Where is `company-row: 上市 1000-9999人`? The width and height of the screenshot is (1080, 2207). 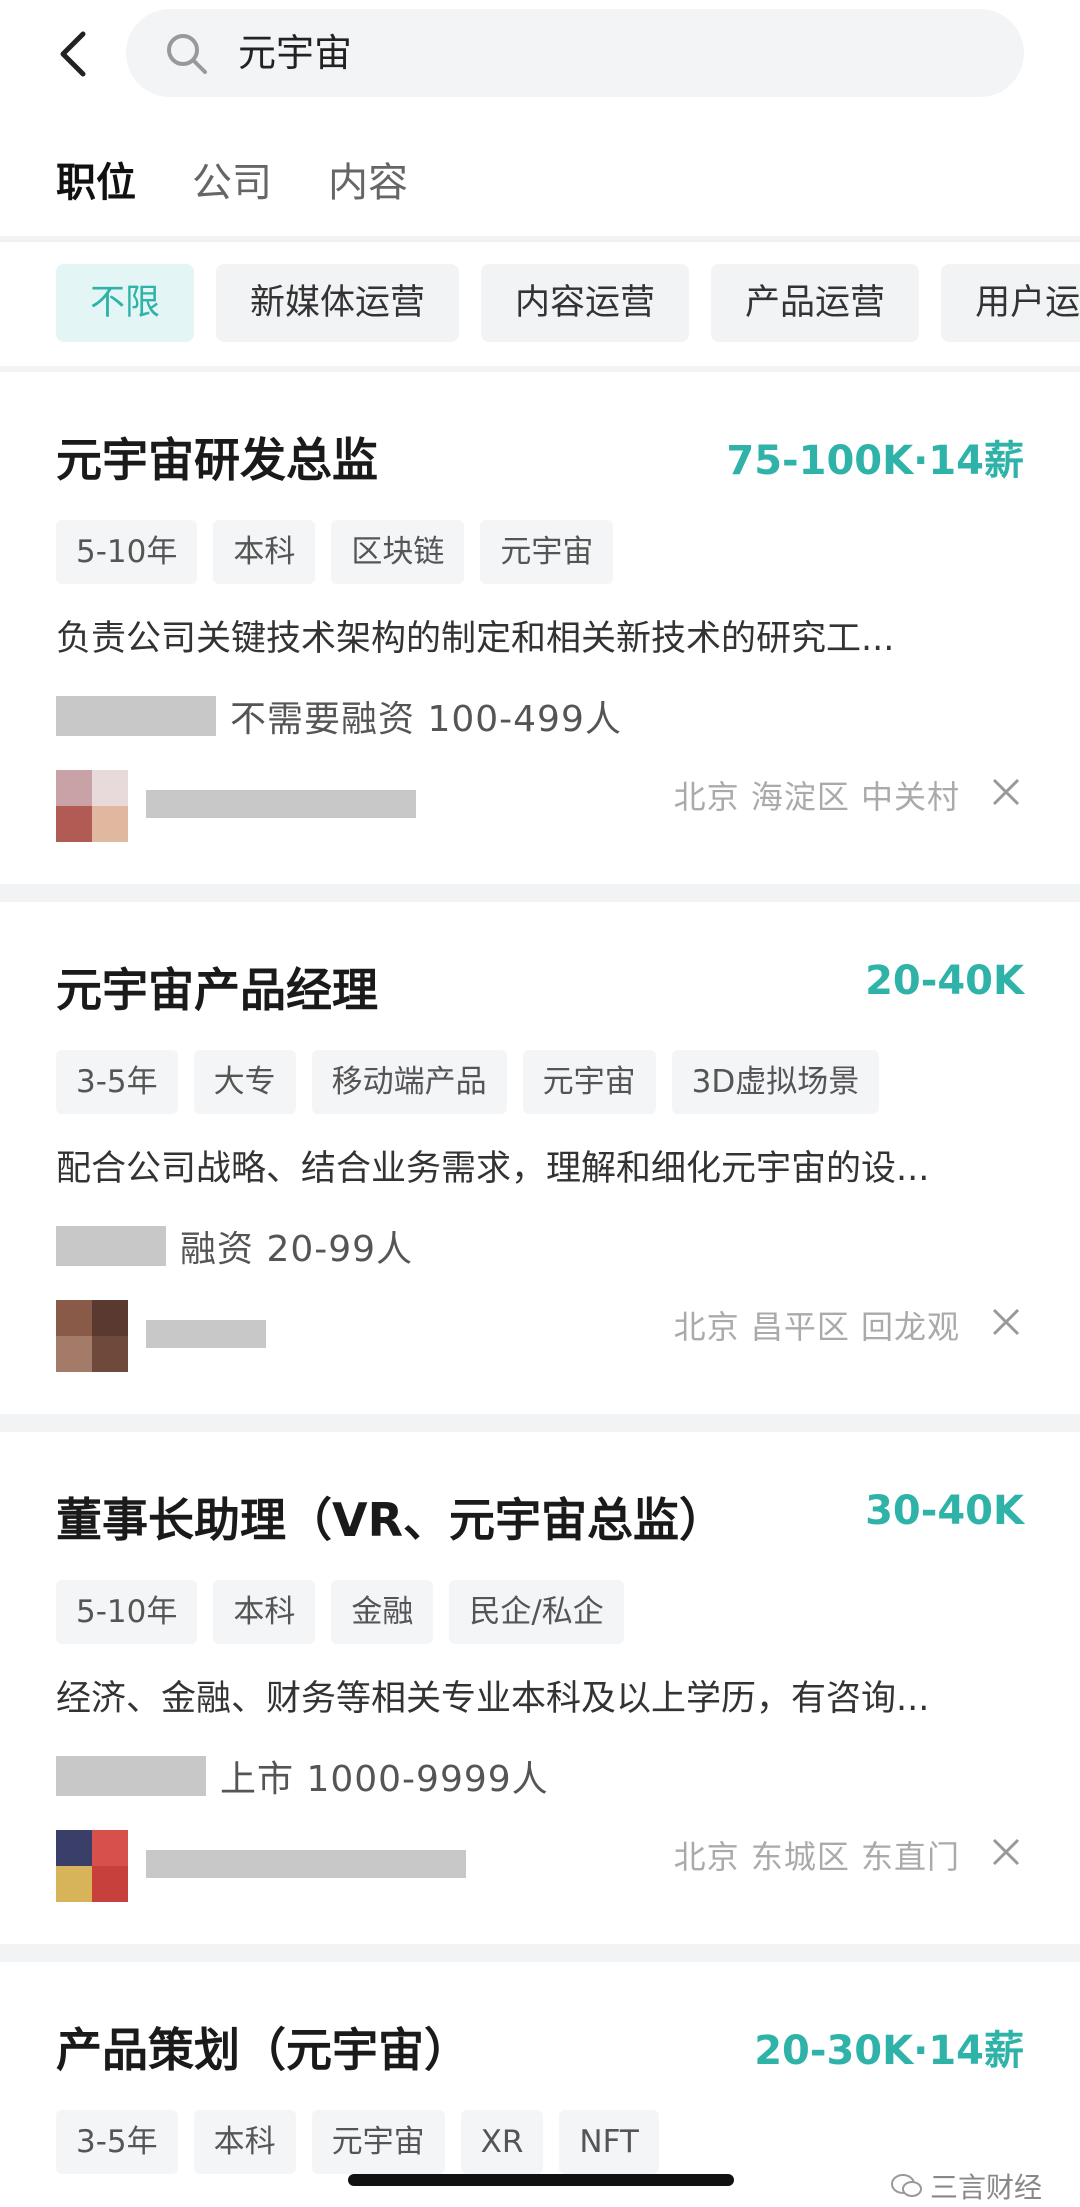 company-row: 上市 1000-9999人 is located at coordinates (302, 1776).